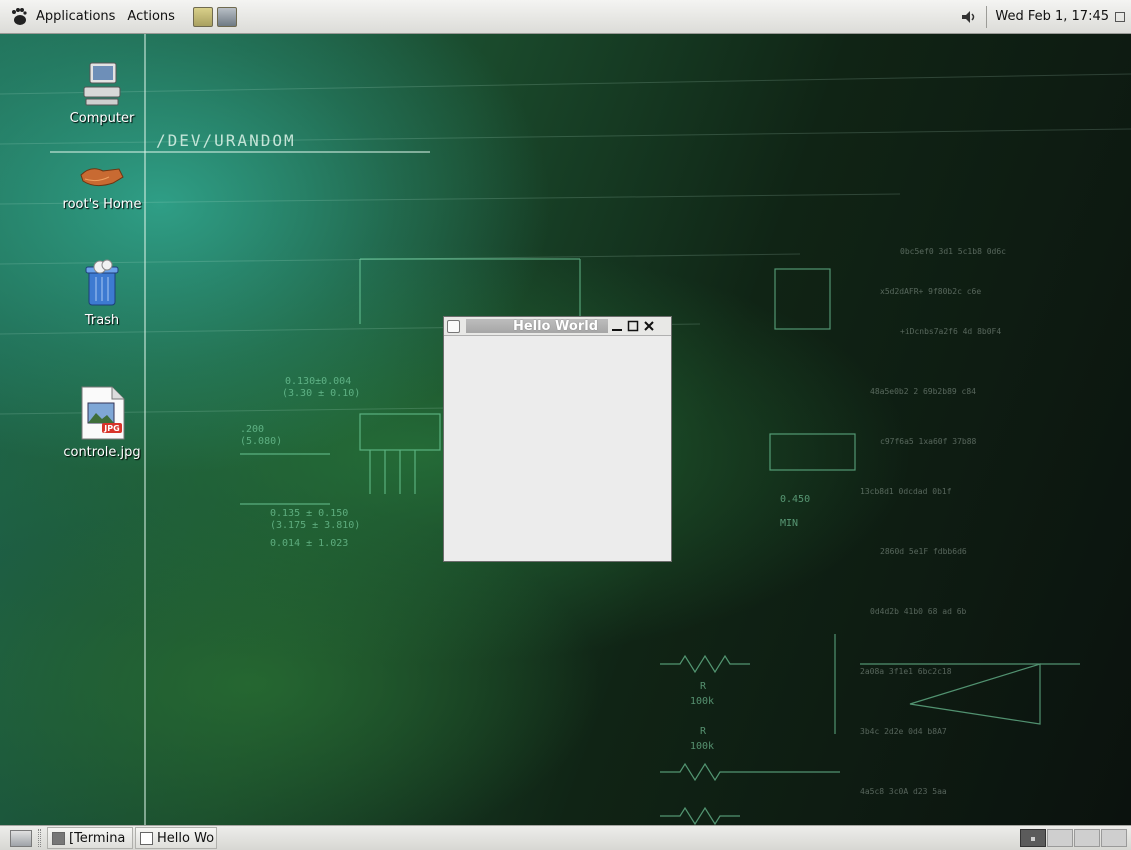 The image size is (1131, 850). Describe the element at coordinates (321, 393) in the screenshot. I see `svg-text: (3.30 ± 0.10)` at that location.